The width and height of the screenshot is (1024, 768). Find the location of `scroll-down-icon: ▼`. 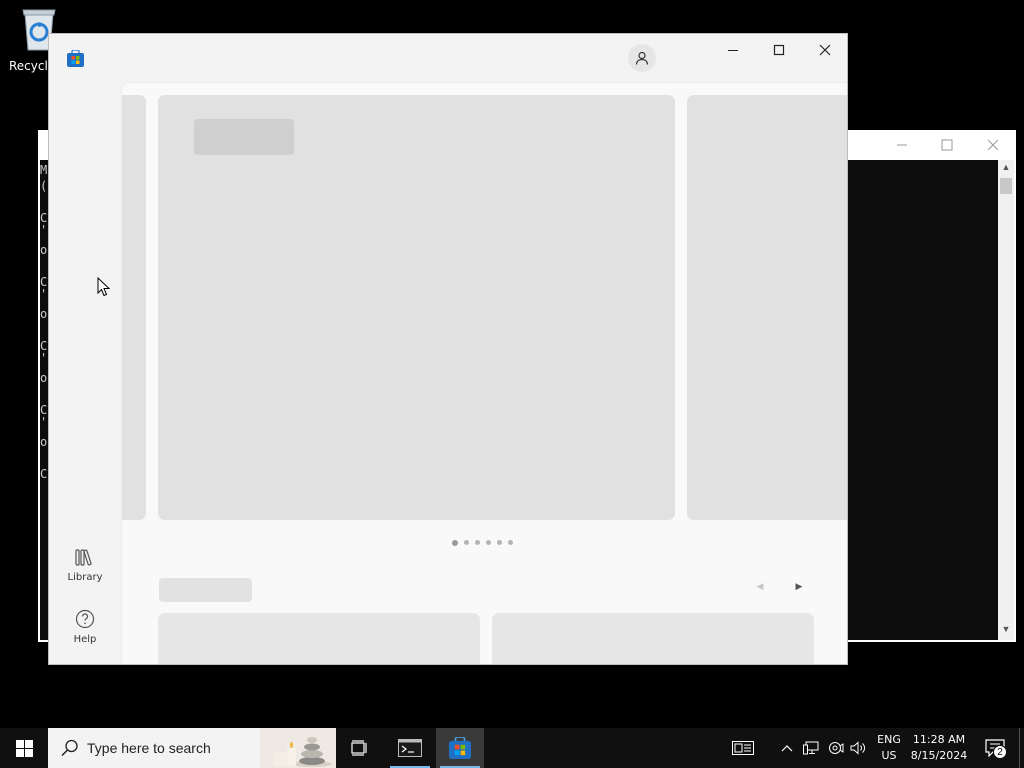

scroll-down-icon: ▼ is located at coordinates (1006, 631).